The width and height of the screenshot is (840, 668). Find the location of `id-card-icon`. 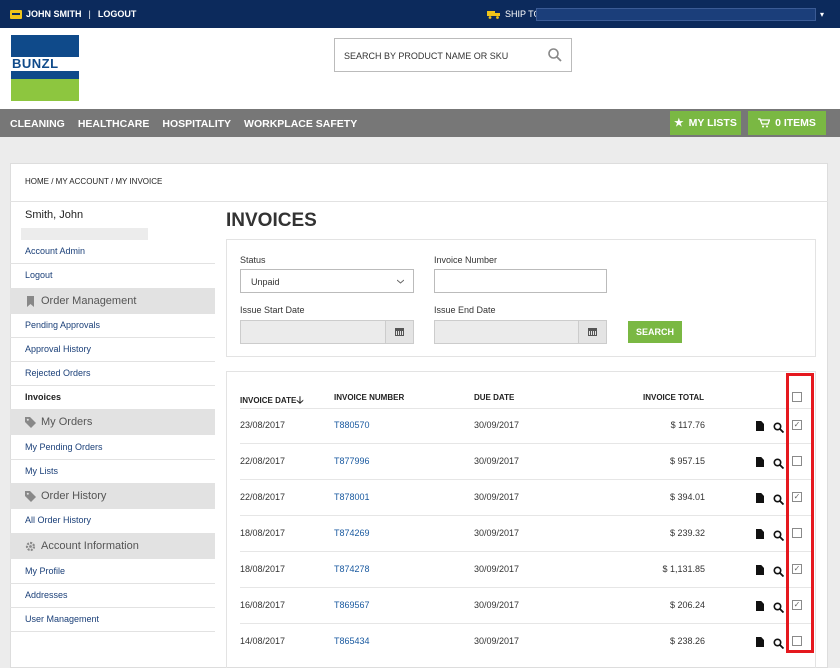

id-card-icon is located at coordinates (16, 14).